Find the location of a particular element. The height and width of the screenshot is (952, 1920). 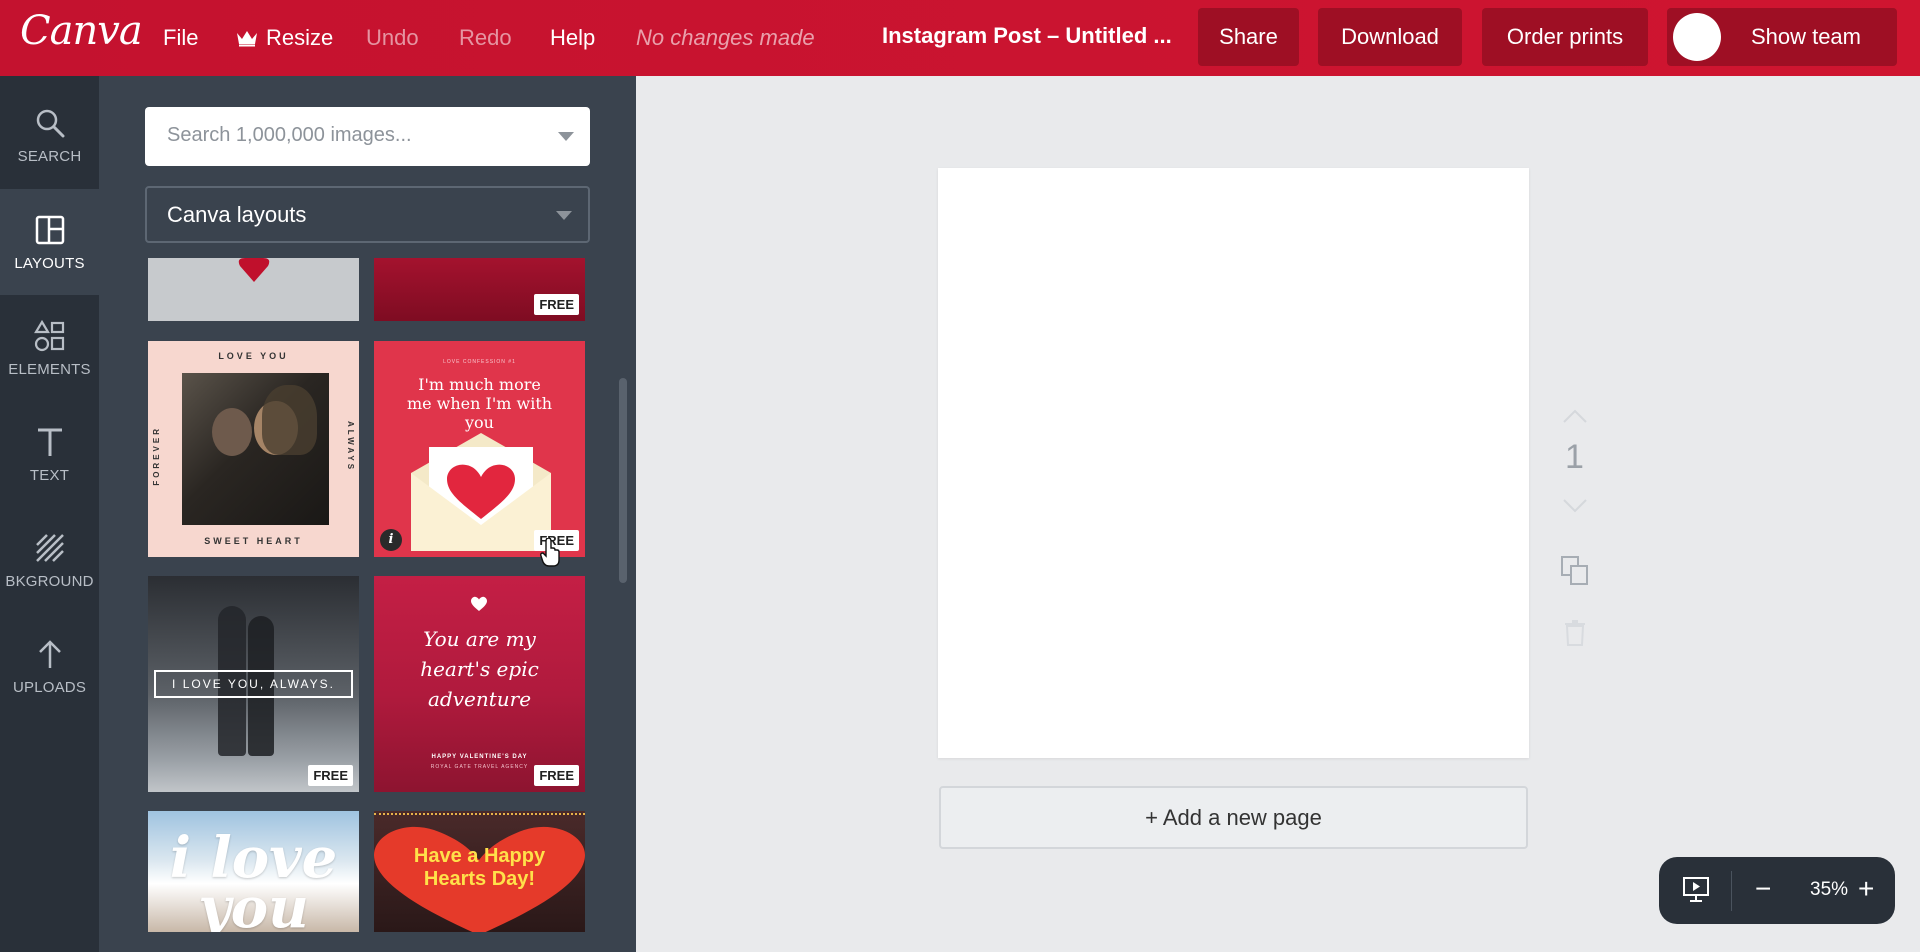

rail-item-uploads: UPLOADS is located at coordinates (49, 666).